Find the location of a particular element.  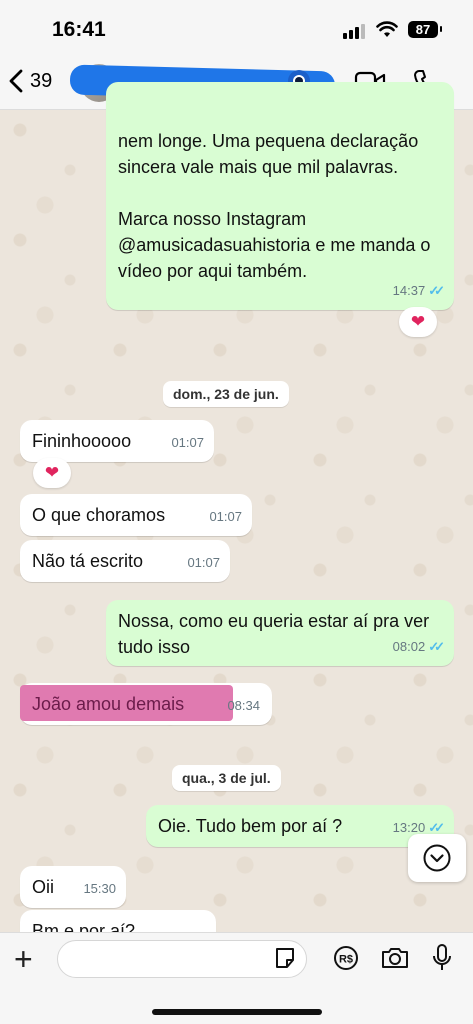

message-meta: 14:37 ✓✓ is located at coordinates (418, 291).